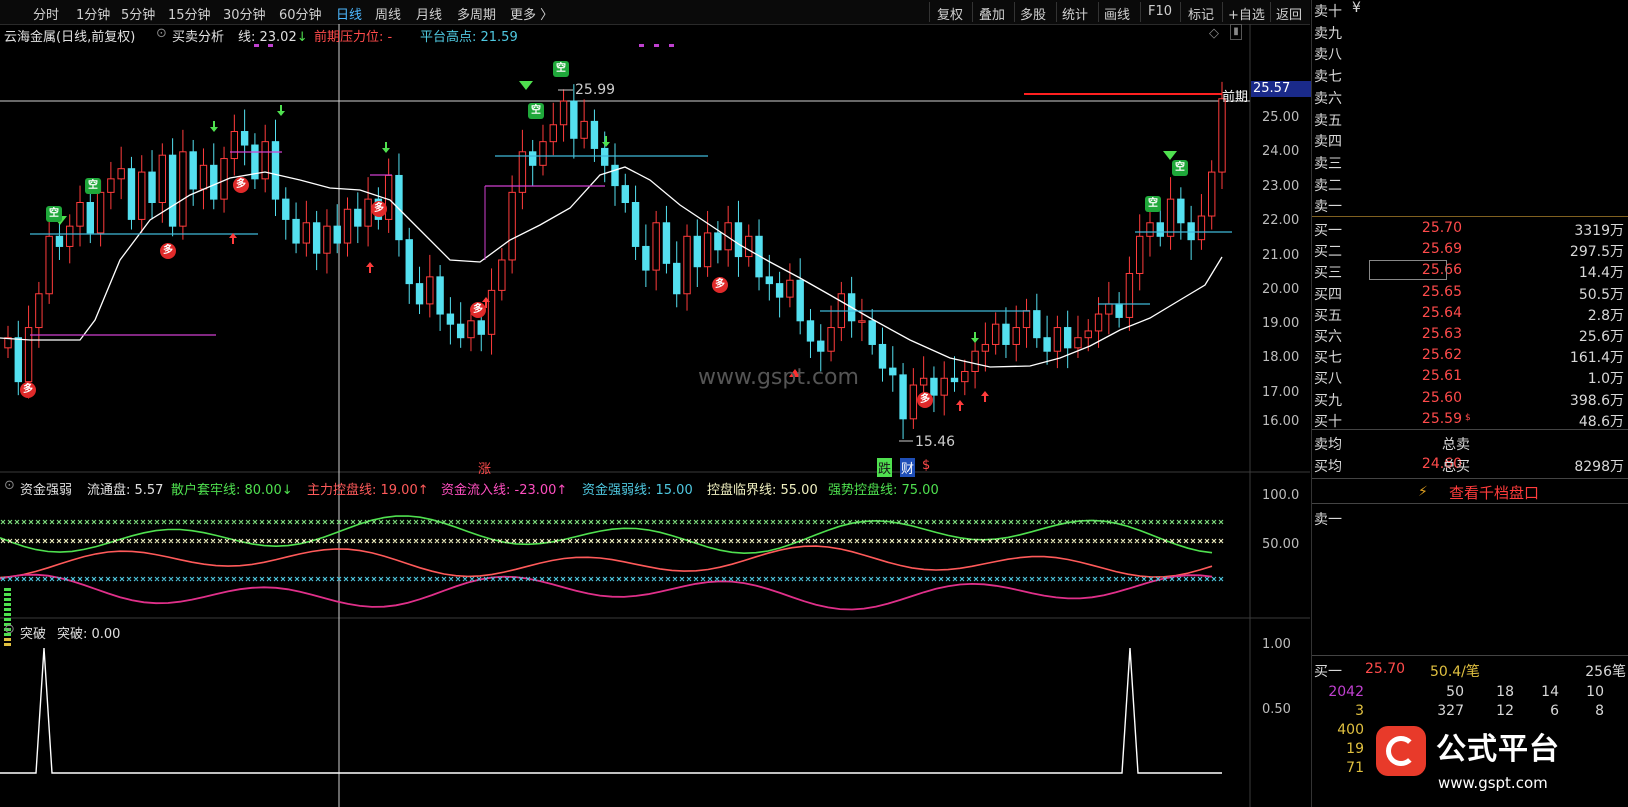  Describe the element at coordinates (1470, 293) in the screenshot. I see `bid-row: 买四 25.65 50.5万` at that location.